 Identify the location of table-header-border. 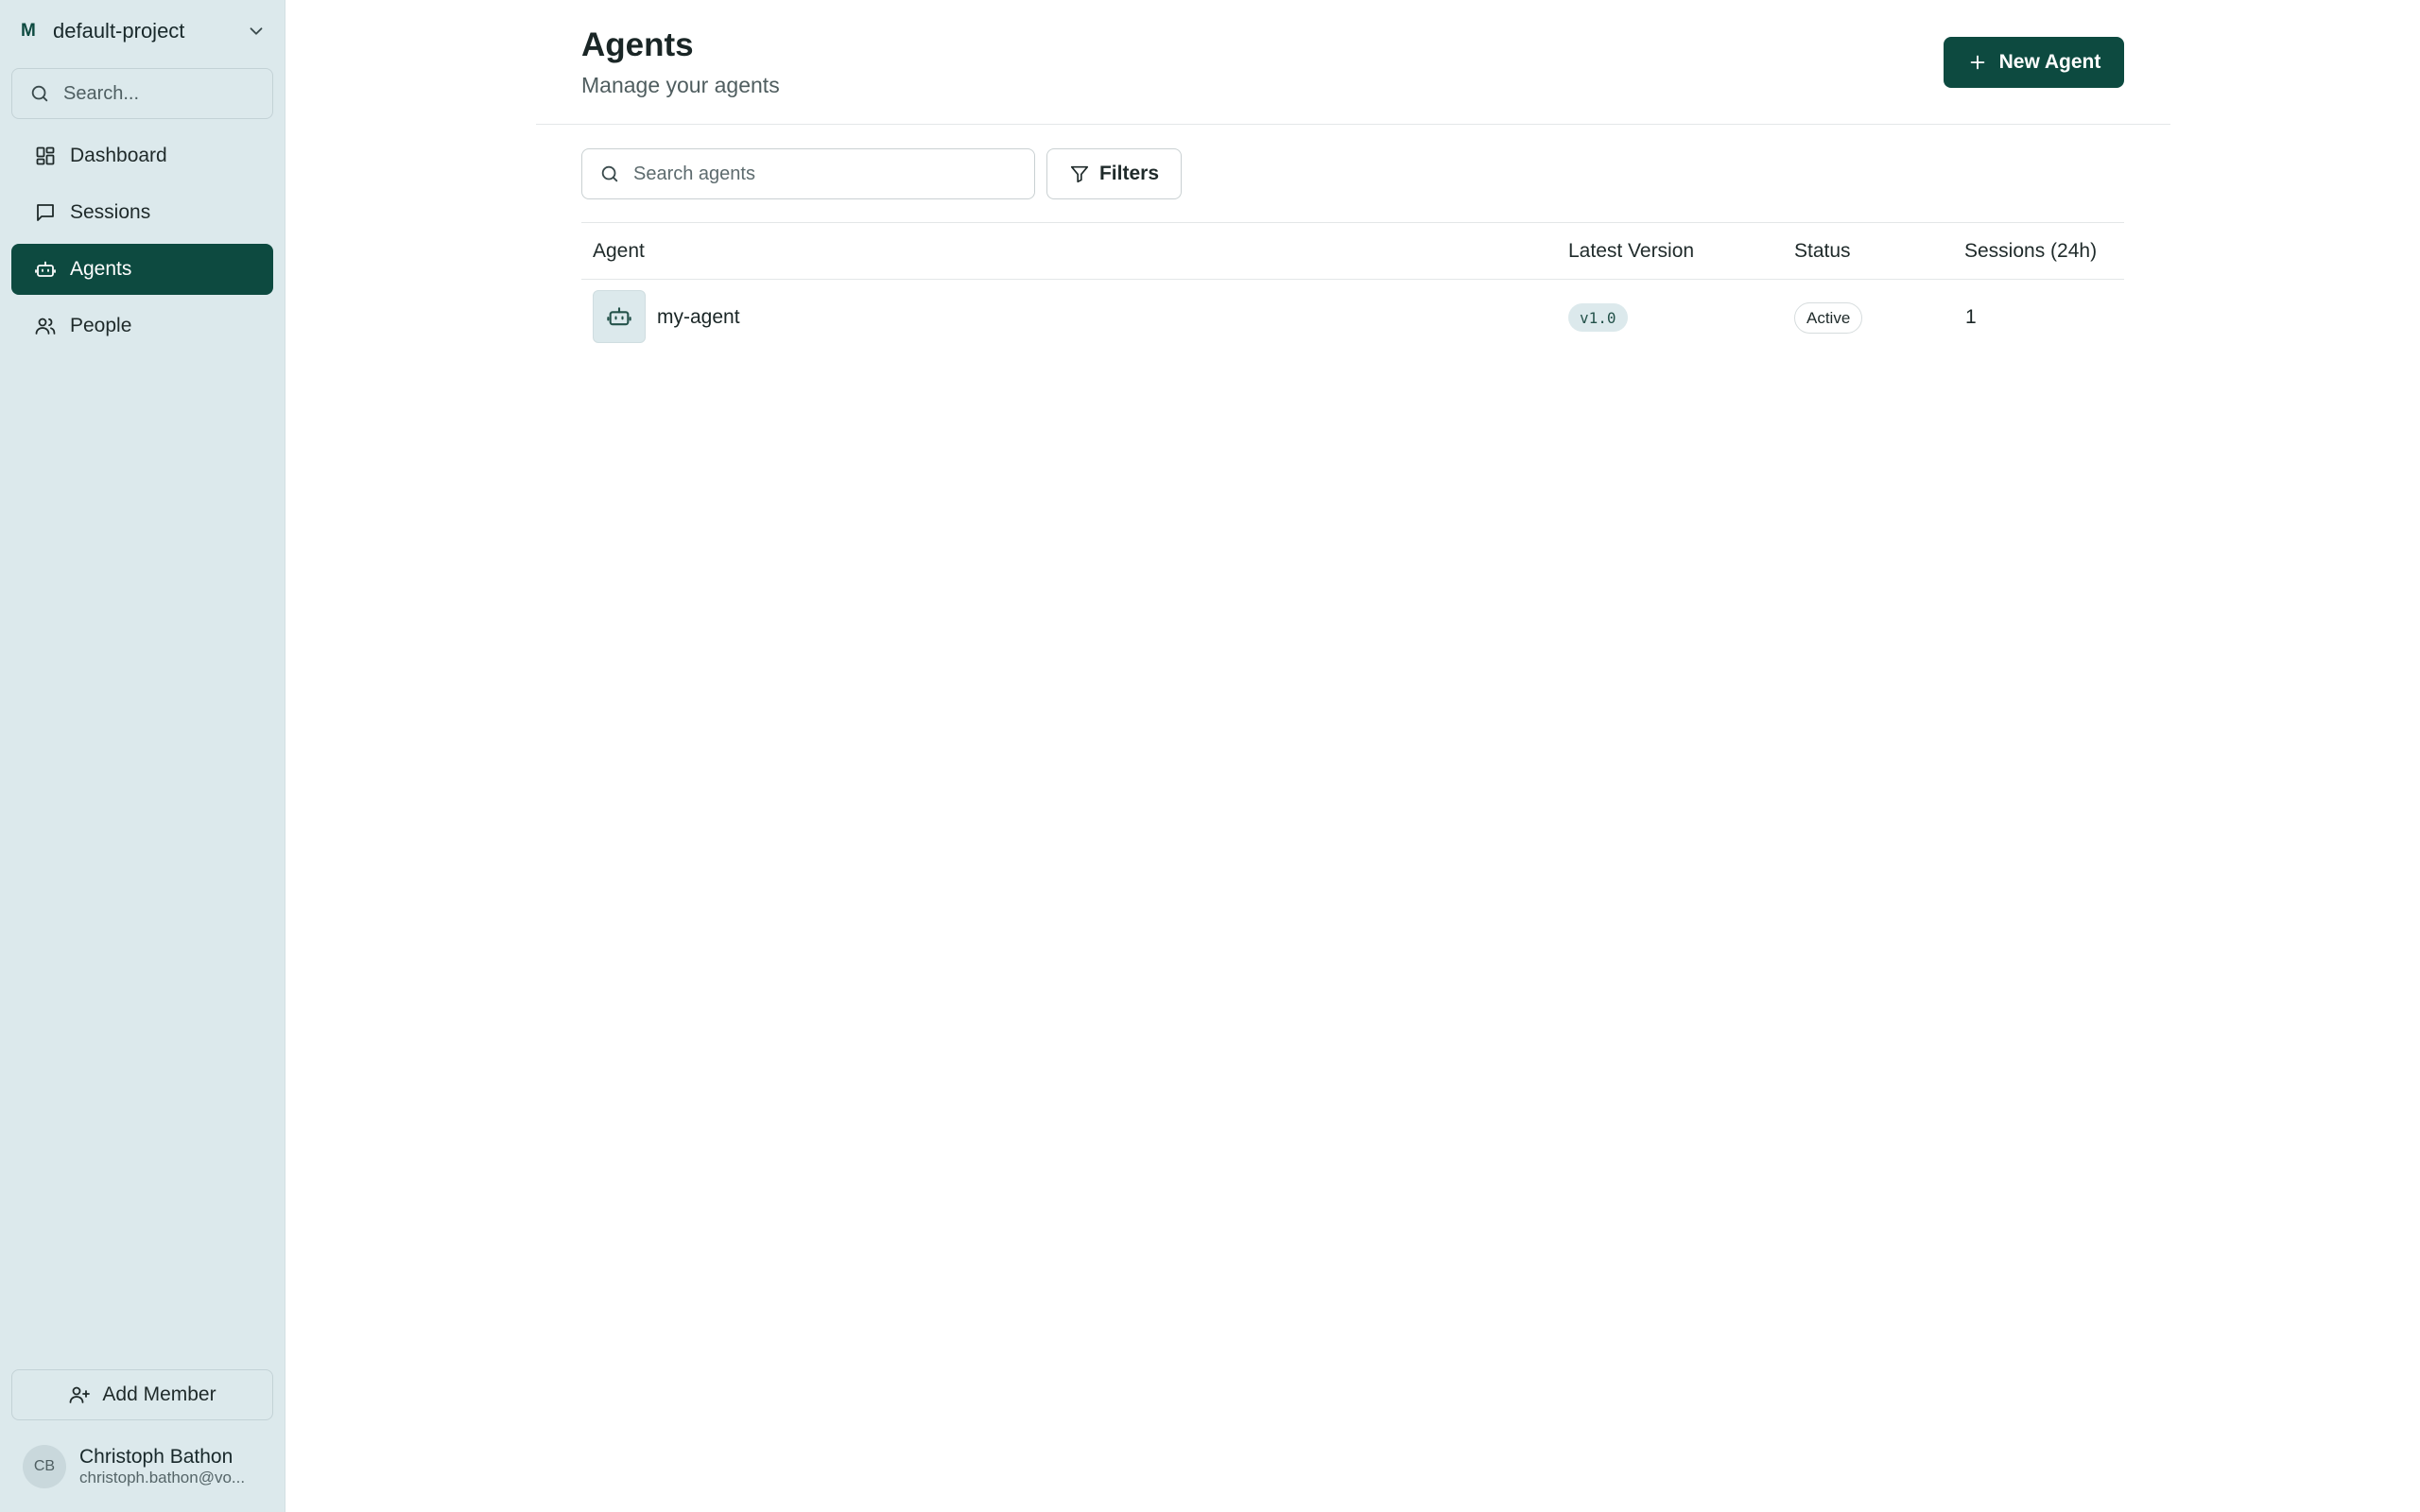
(1352, 279).